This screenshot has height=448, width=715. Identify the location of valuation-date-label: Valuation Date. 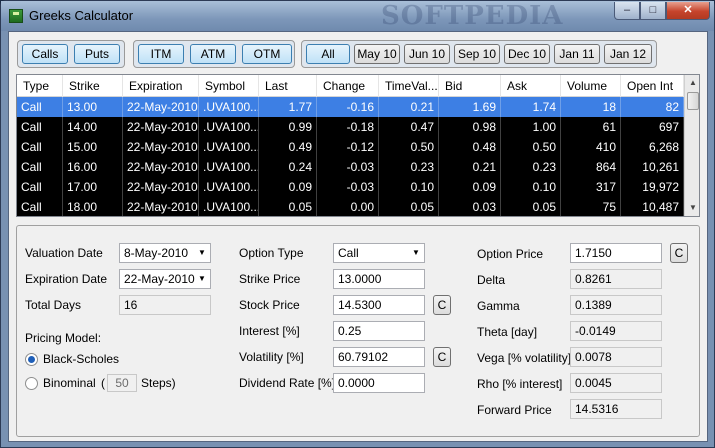
(64, 253).